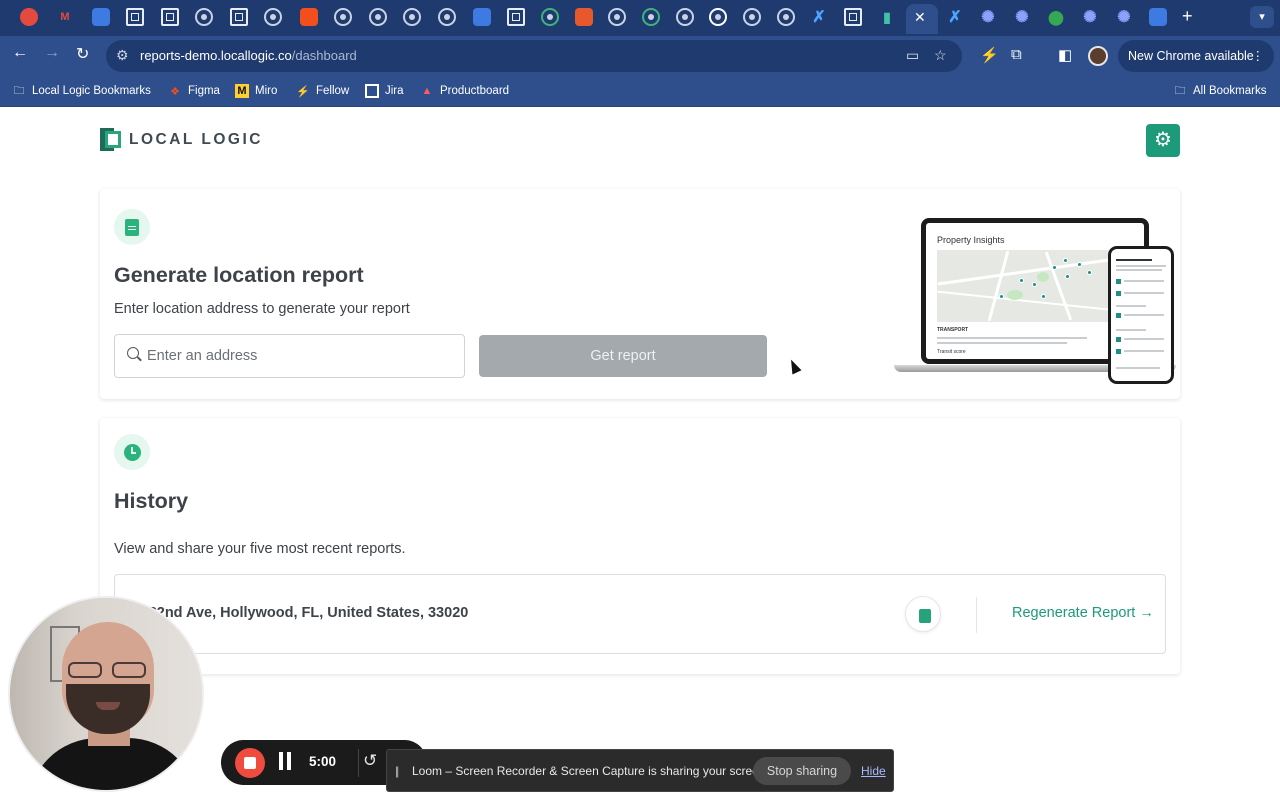 The image size is (1280, 800). I want to click on generate-title: Generate location report, so click(239, 275).